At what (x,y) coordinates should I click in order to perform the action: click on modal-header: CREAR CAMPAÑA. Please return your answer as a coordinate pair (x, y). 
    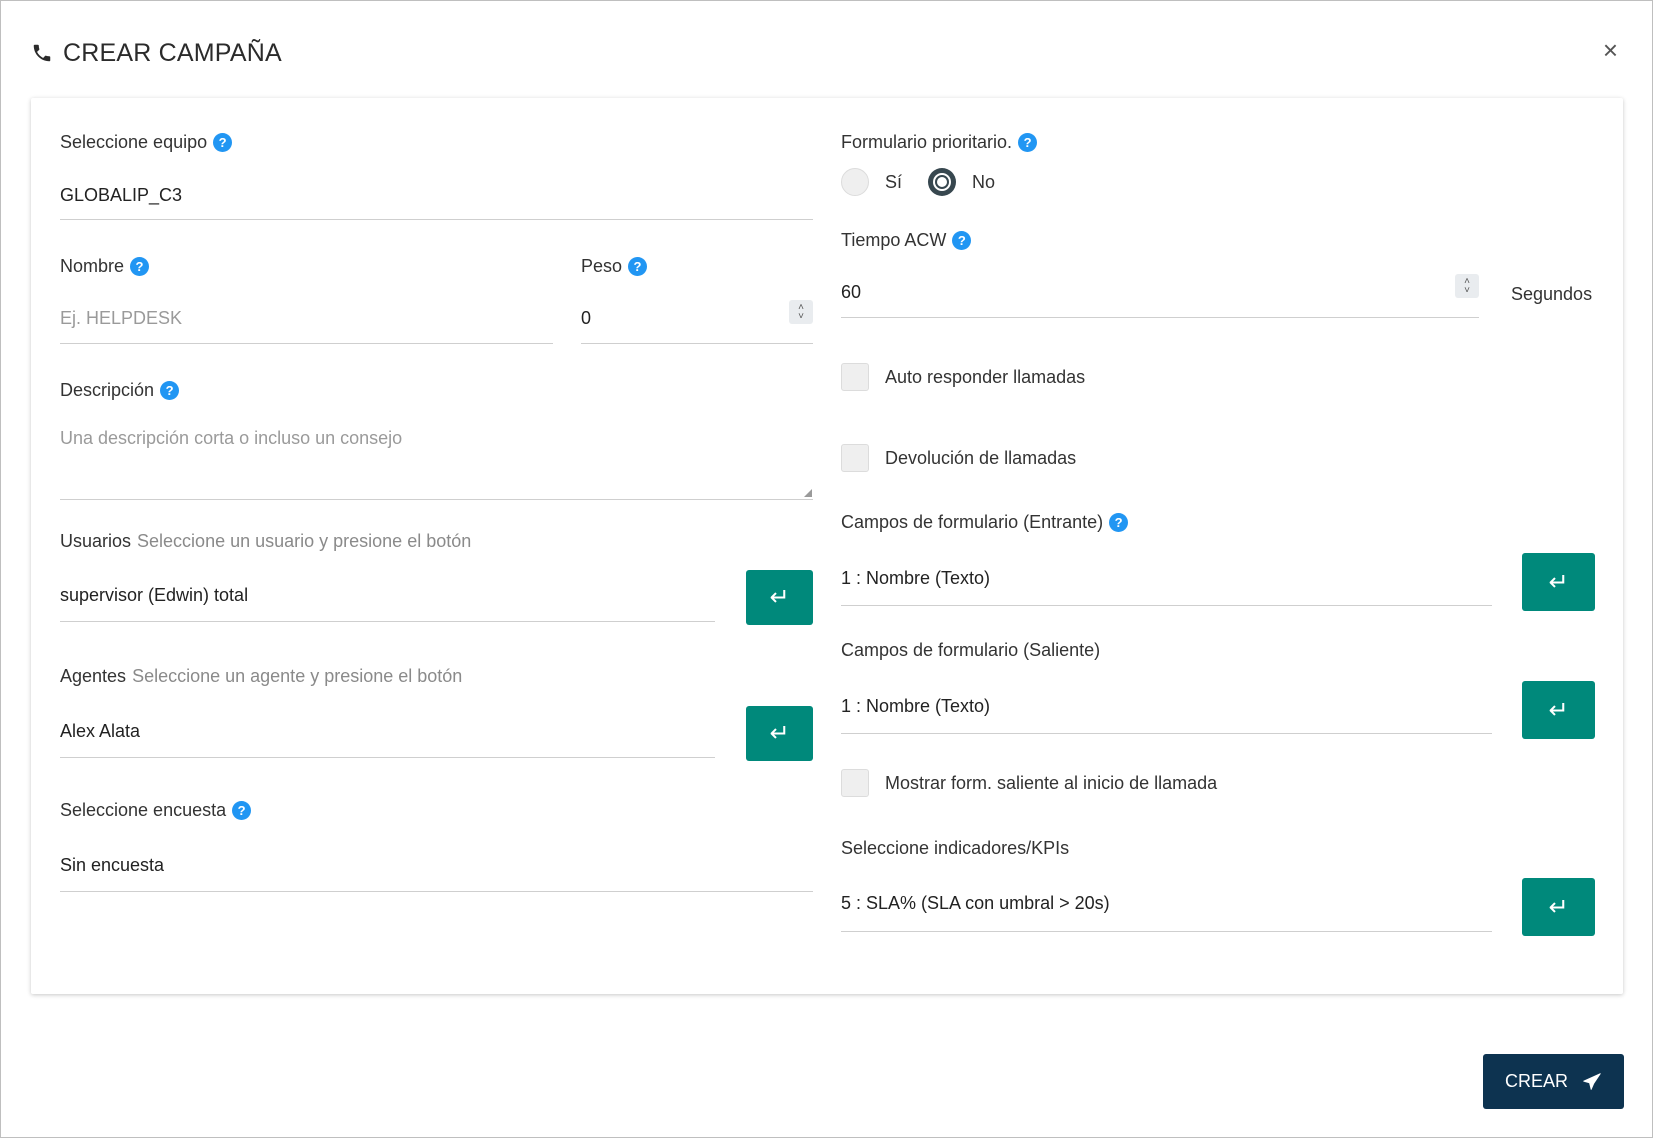
    Looking at the image, I should click on (156, 53).